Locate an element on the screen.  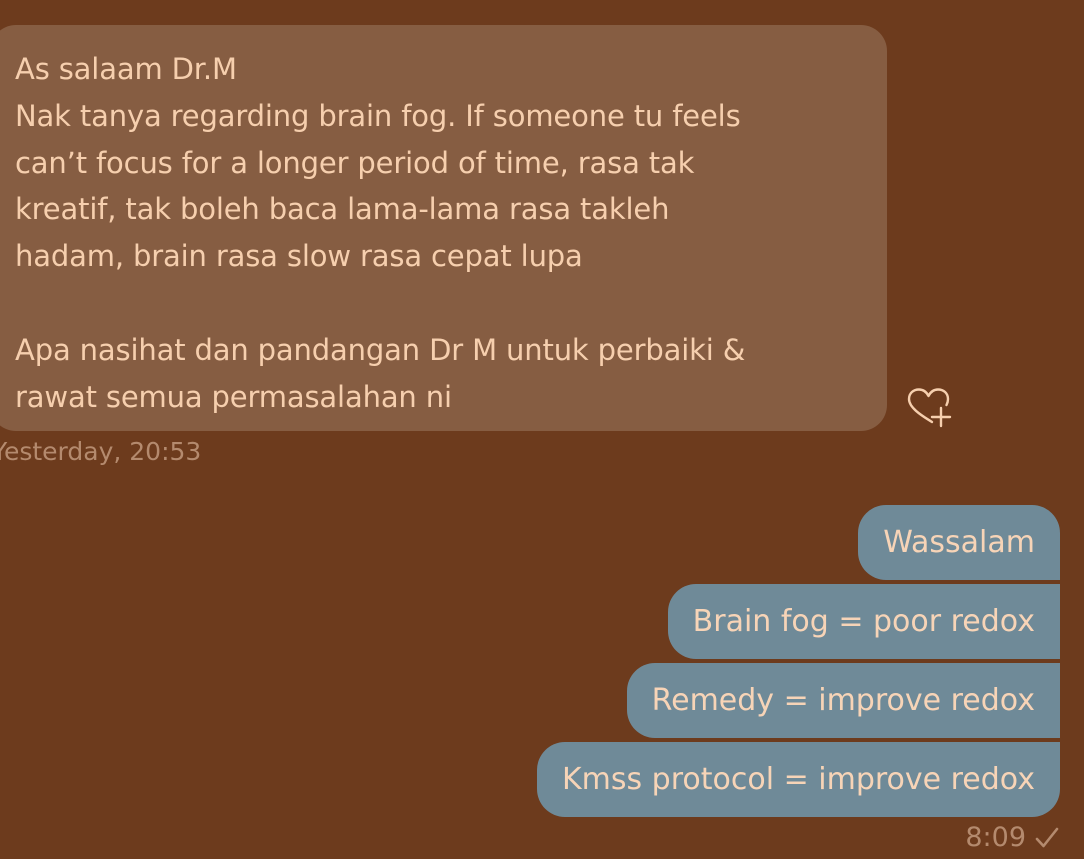
heart-plus-icon is located at coordinates (929, 409).